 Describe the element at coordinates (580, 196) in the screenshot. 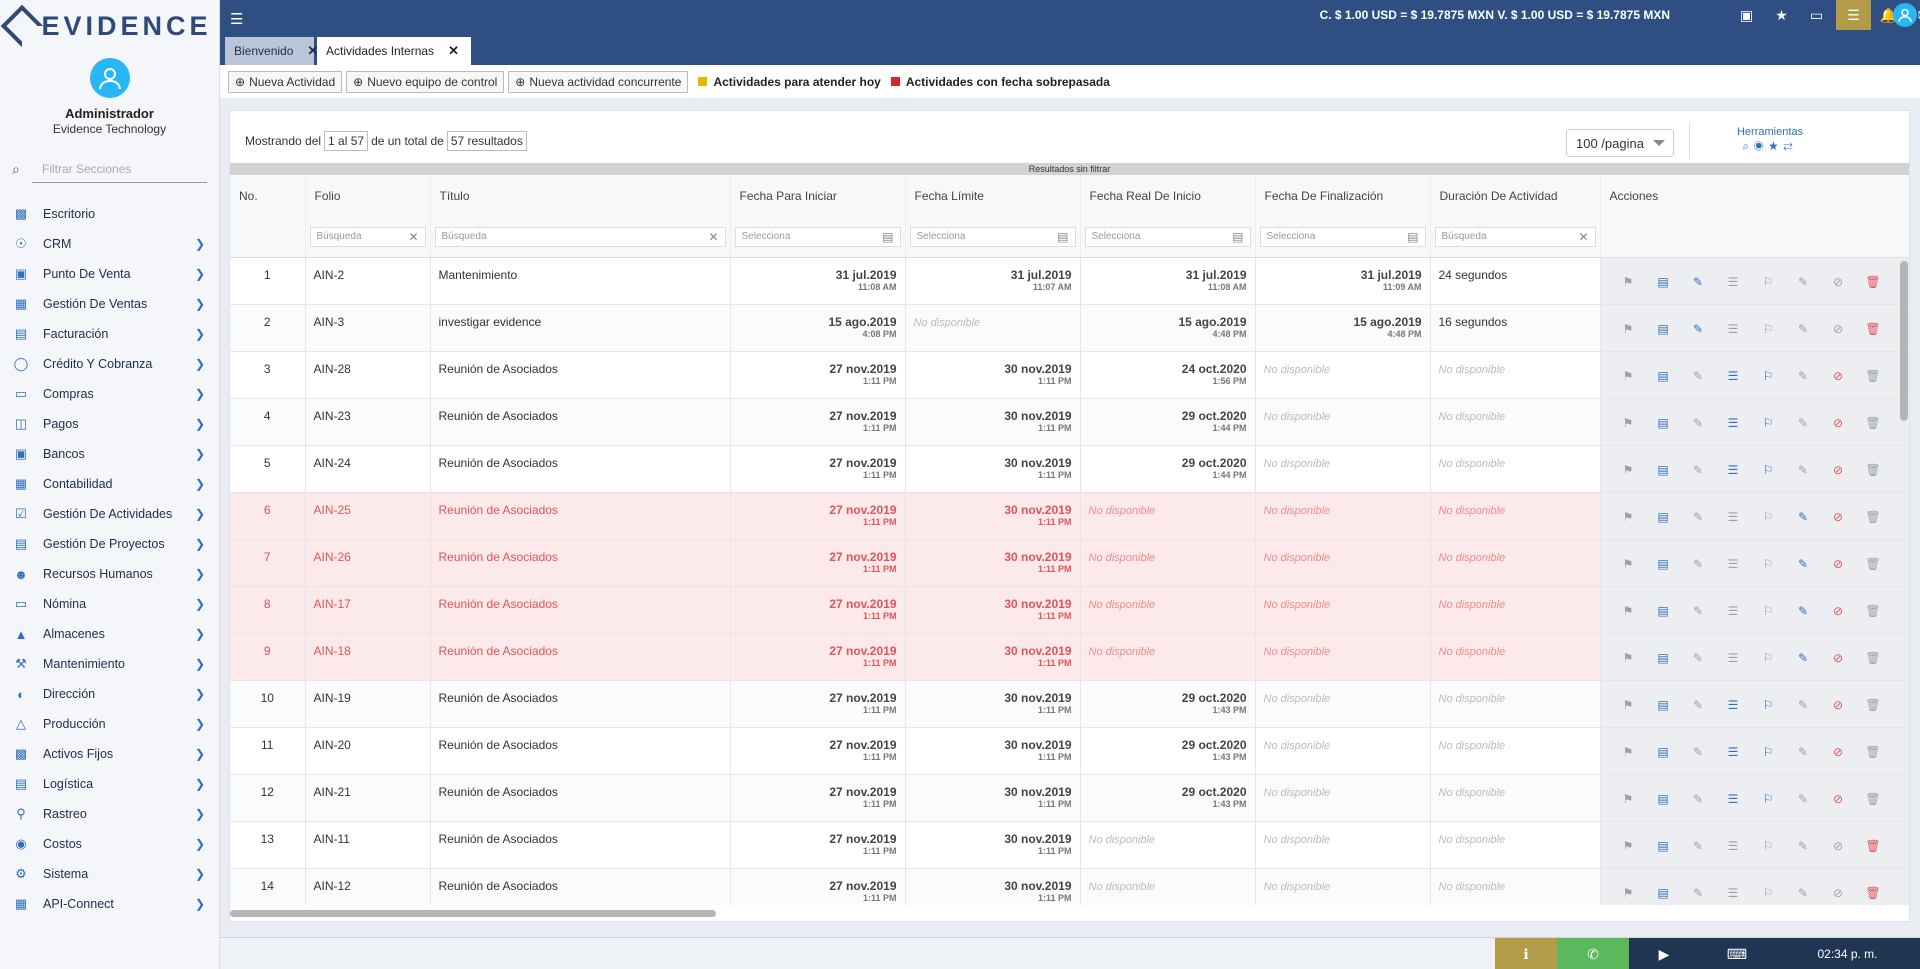

I see `column-header: Título` at that location.